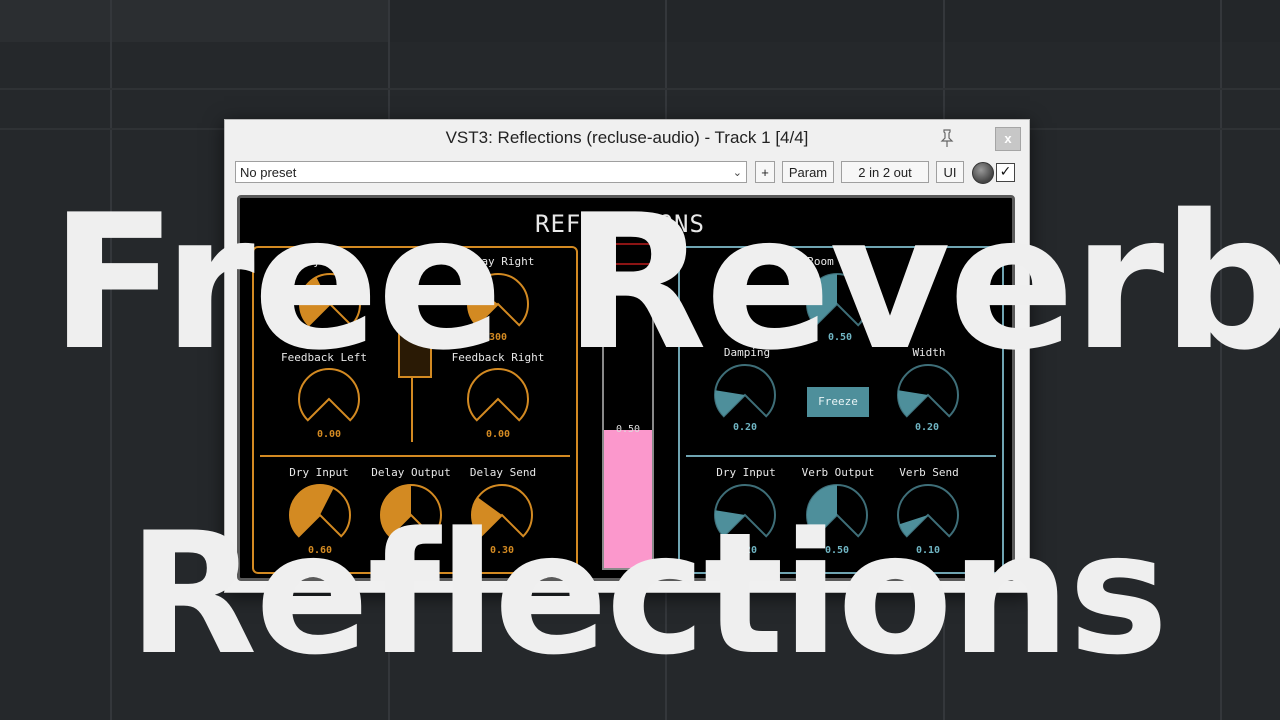 The width and height of the screenshot is (1280, 720). Describe the element at coordinates (411, 472) in the screenshot. I see `knob-label: Delay Output` at that location.